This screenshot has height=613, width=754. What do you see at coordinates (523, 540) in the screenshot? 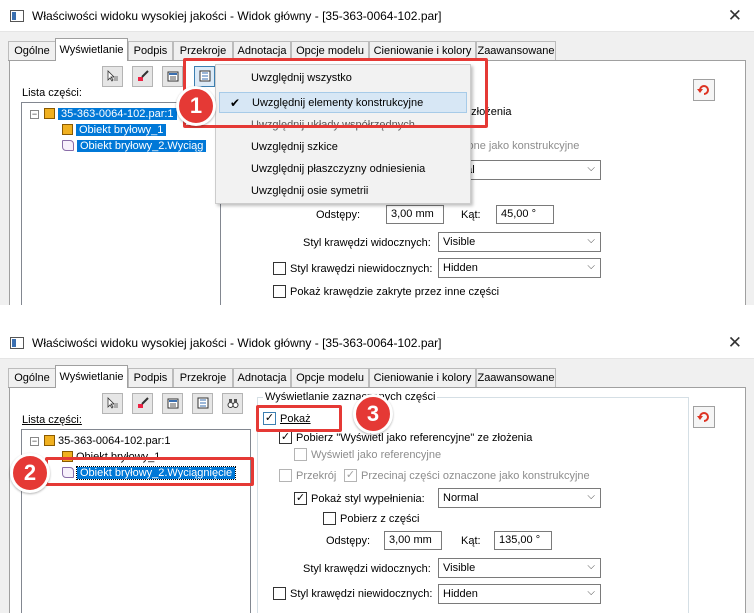
I see `angle-field: 135,00 °` at bounding box center [523, 540].